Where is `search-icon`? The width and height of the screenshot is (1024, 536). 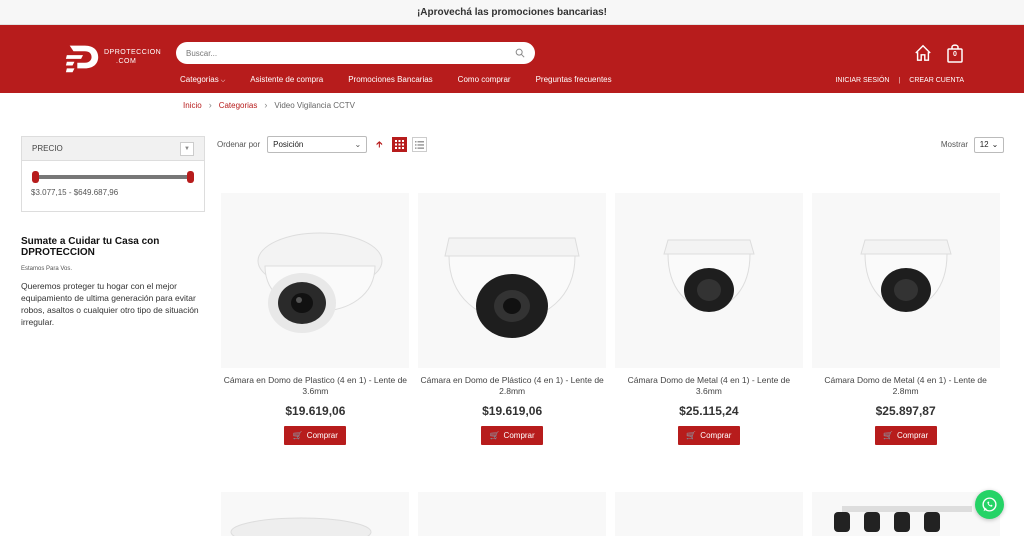
search-icon is located at coordinates (520, 53).